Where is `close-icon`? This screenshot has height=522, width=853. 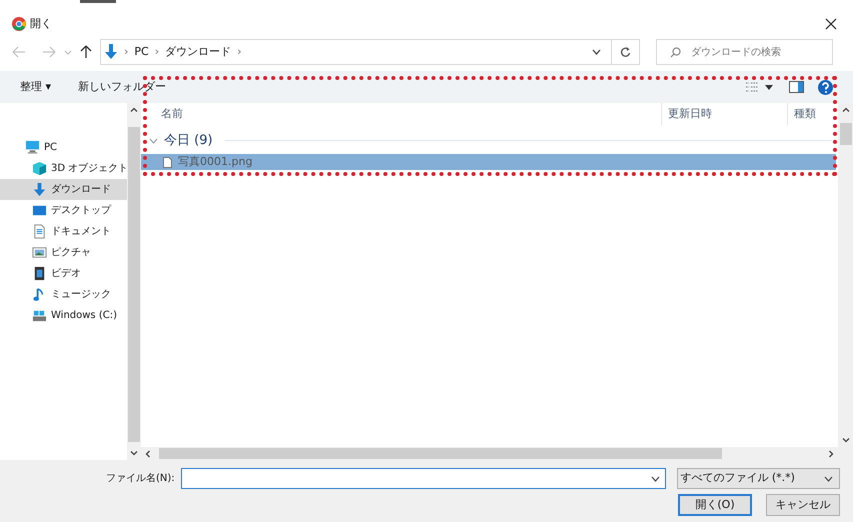 close-icon is located at coordinates (831, 24).